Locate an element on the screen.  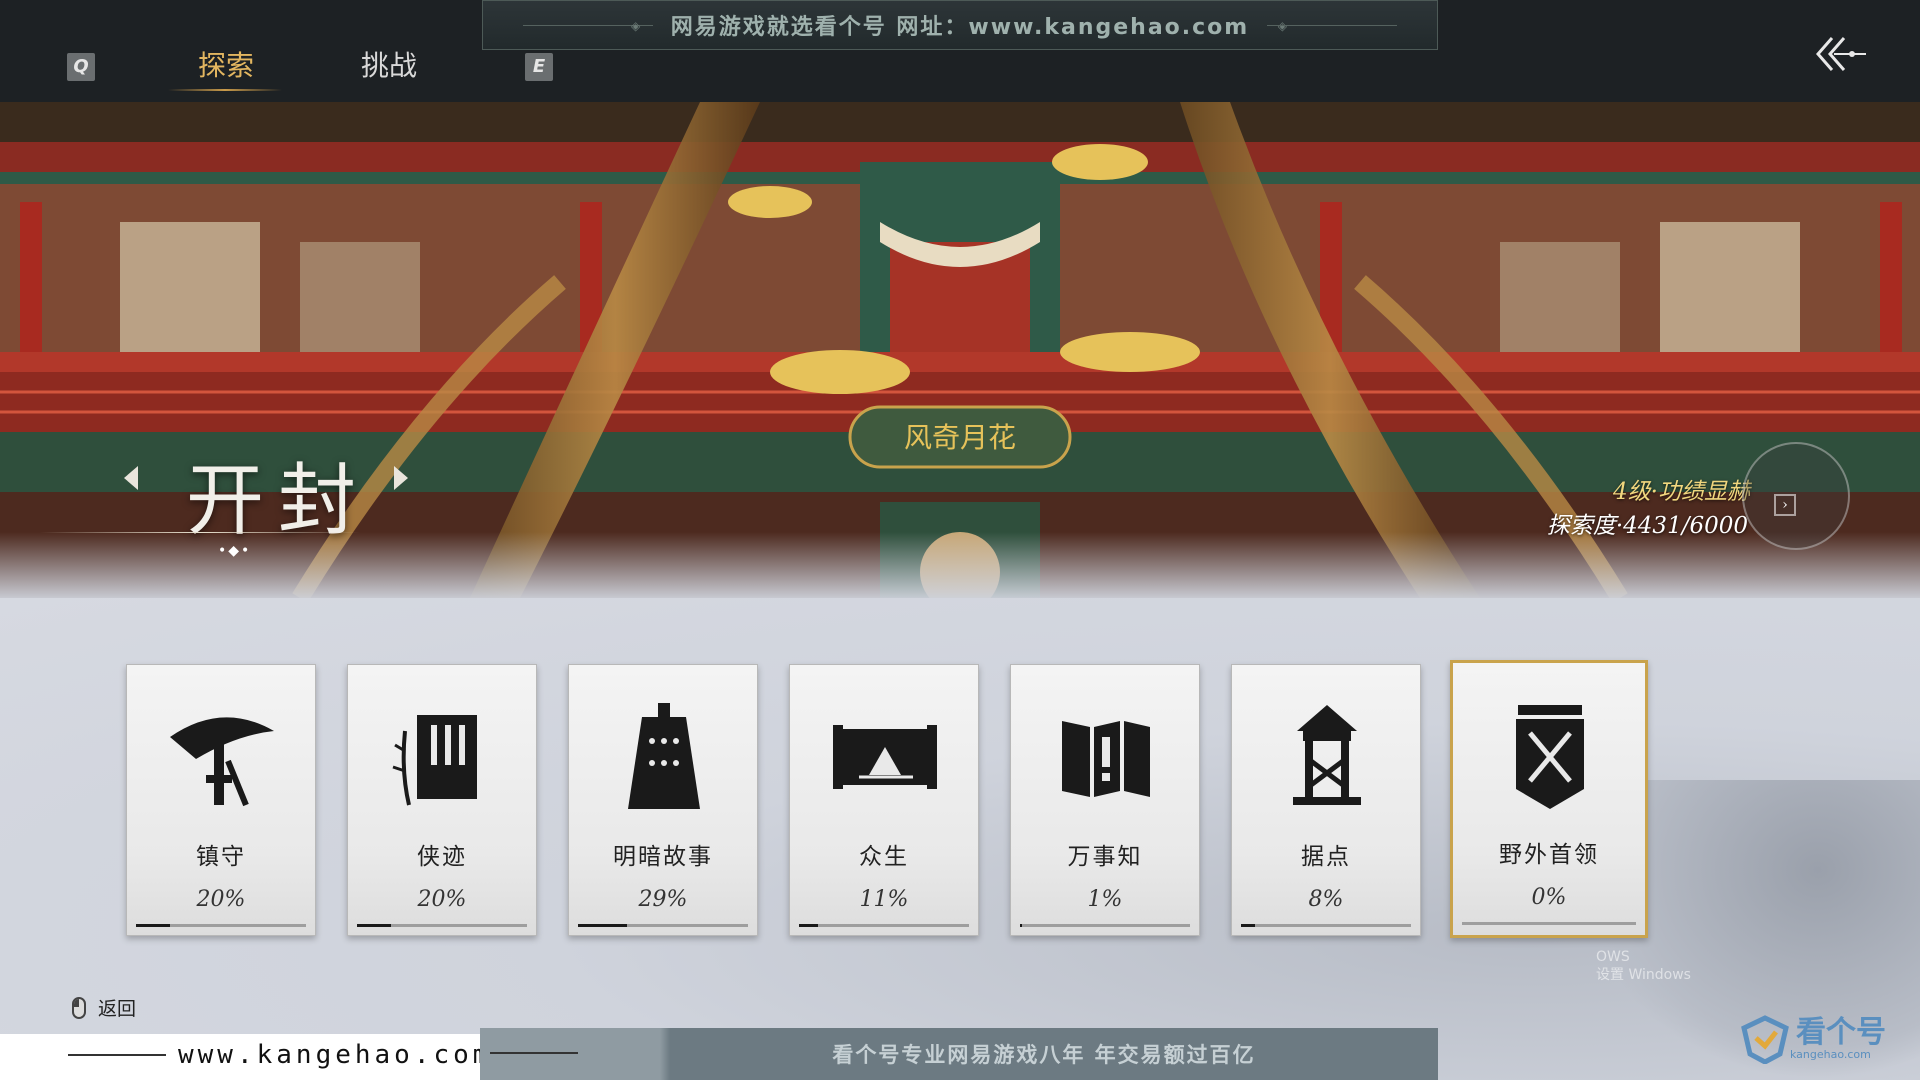
category-percent: 29% is located at coordinates (663, 899).